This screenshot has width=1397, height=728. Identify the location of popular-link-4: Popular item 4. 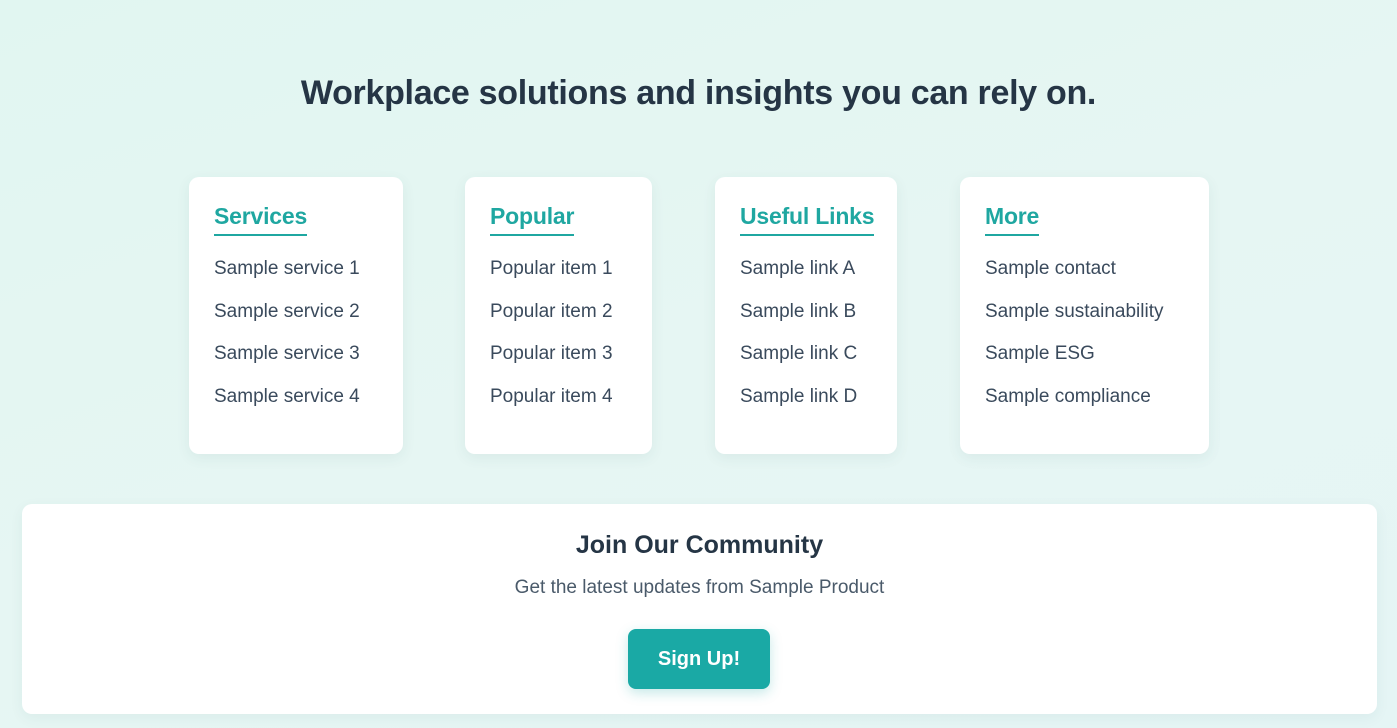
(571, 405).